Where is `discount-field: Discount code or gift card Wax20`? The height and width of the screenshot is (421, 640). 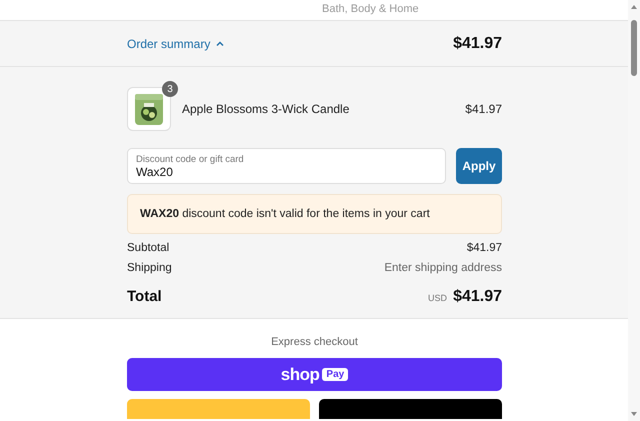 discount-field: Discount code or gift card Wax20 is located at coordinates (286, 166).